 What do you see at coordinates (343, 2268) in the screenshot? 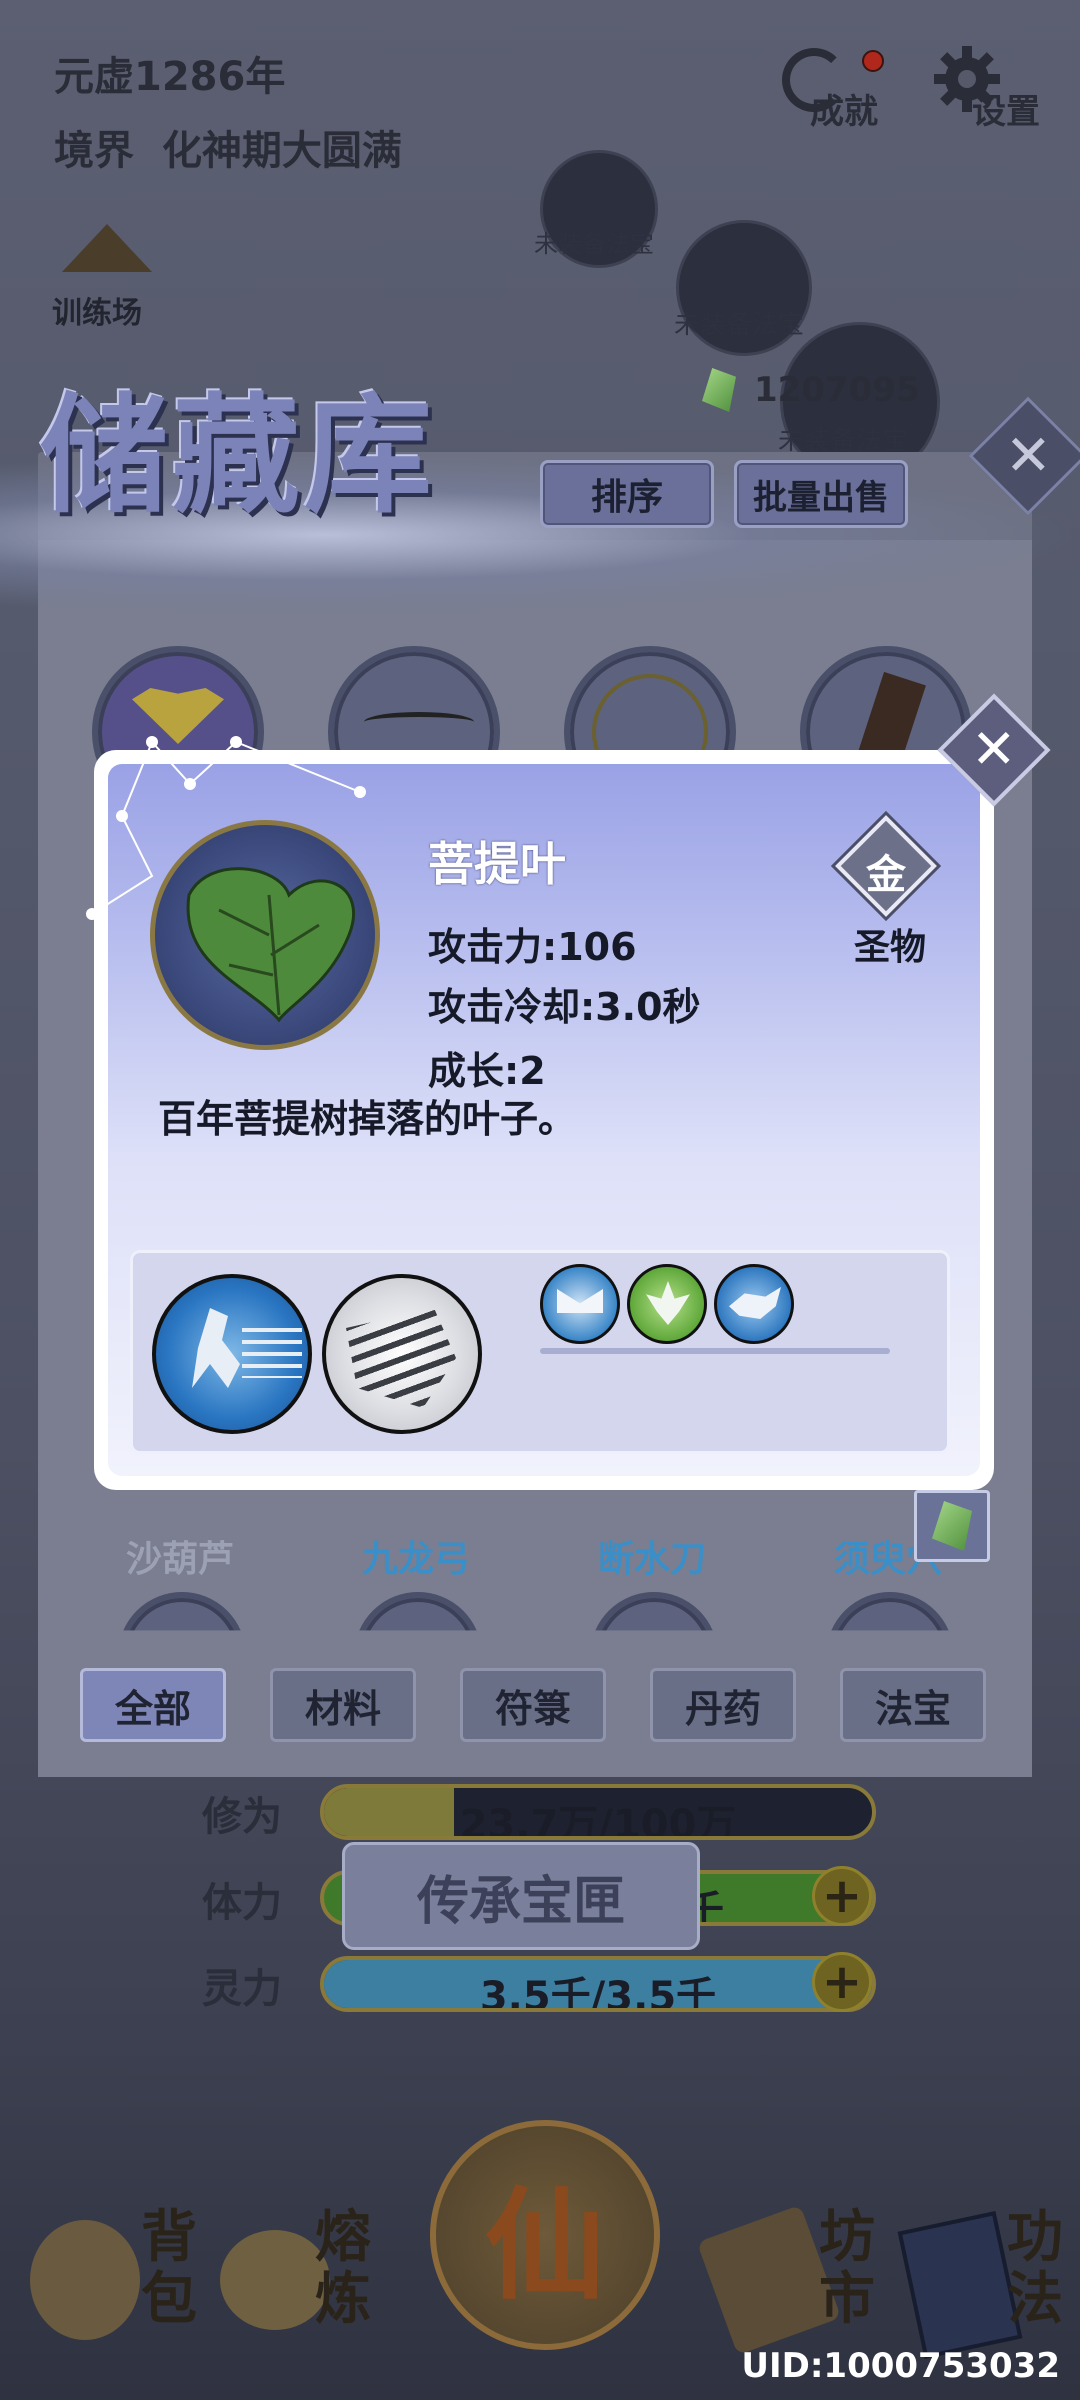
I see `nav-smelt-label: 熔炼` at bounding box center [343, 2268].